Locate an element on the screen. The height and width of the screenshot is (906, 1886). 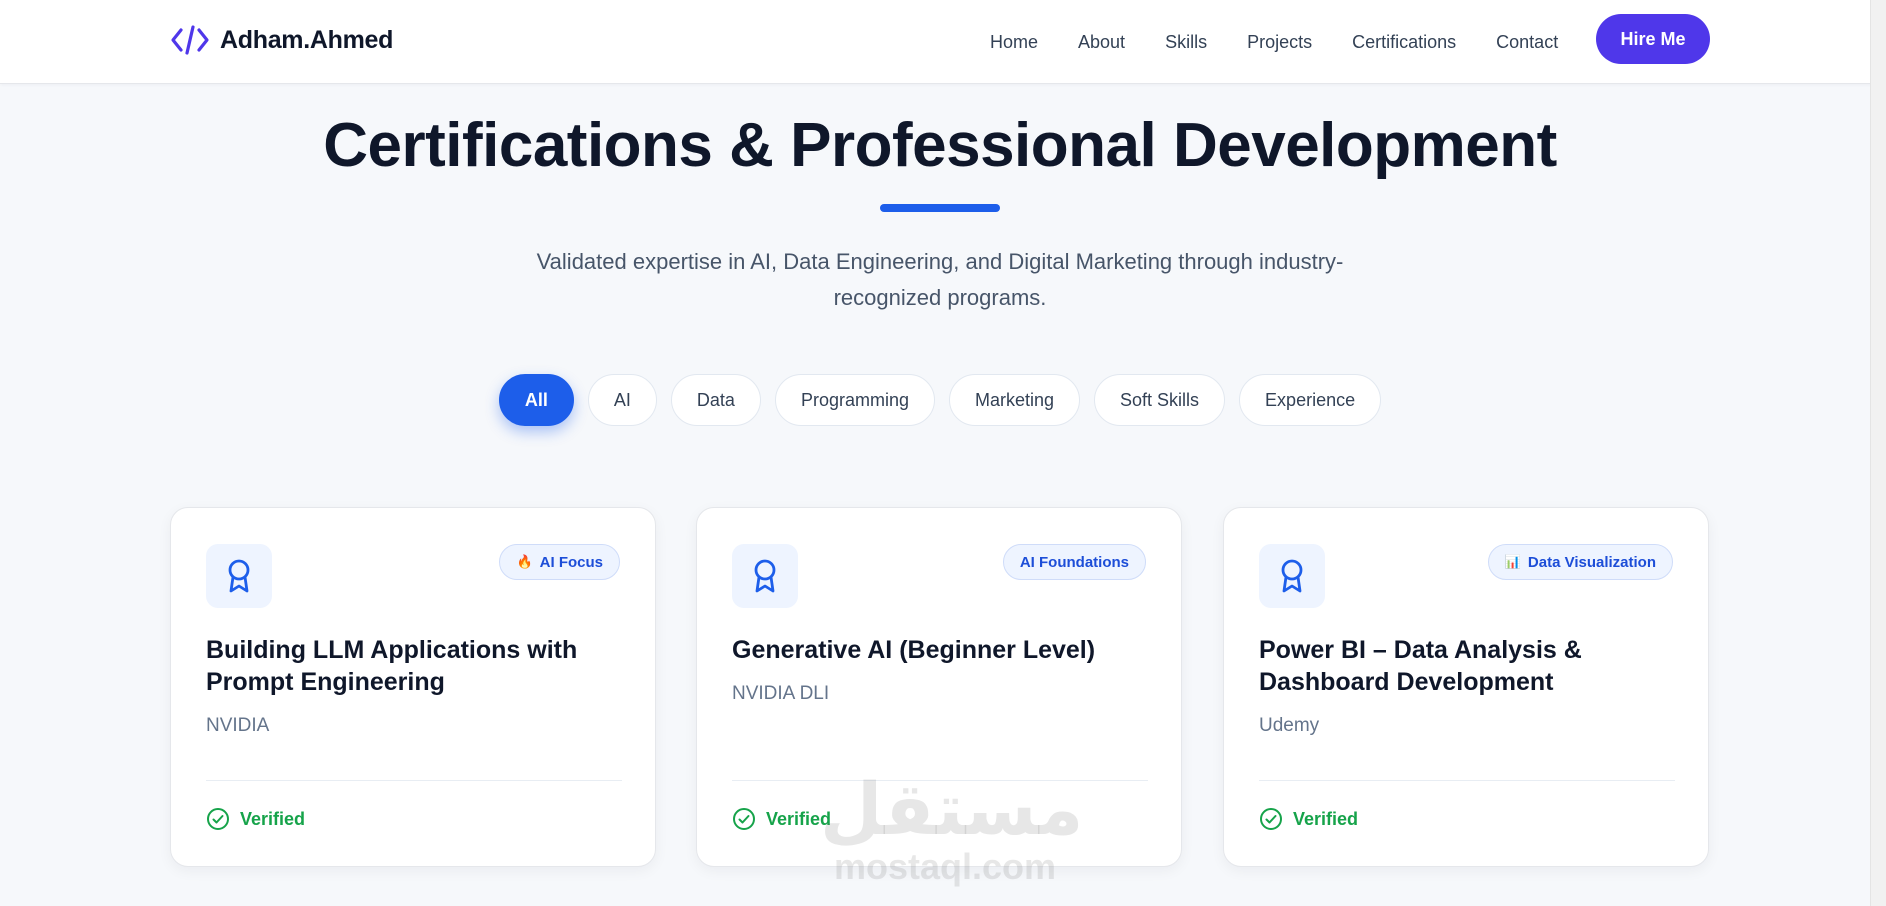
fire-icon: 🔥 is located at coordinates (524, 561).